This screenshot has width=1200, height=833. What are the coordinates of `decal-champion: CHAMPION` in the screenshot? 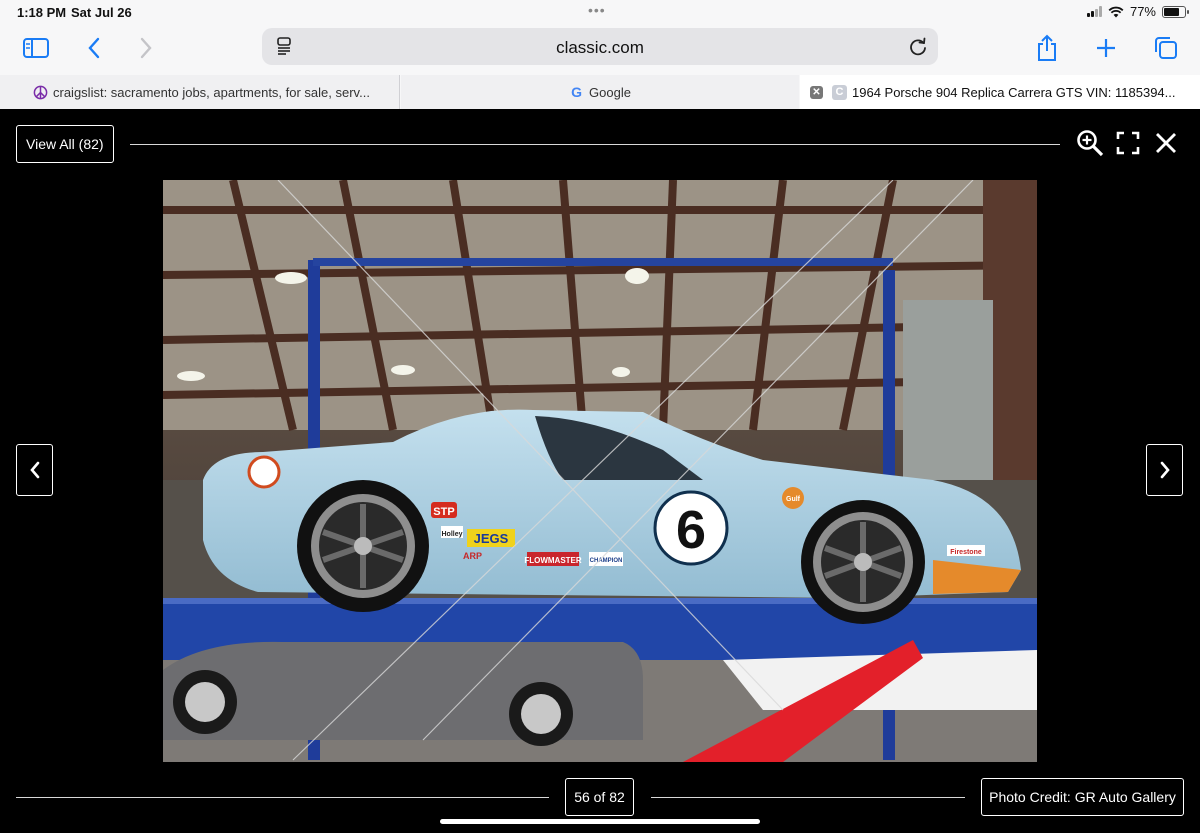 It's located at (606, 561).